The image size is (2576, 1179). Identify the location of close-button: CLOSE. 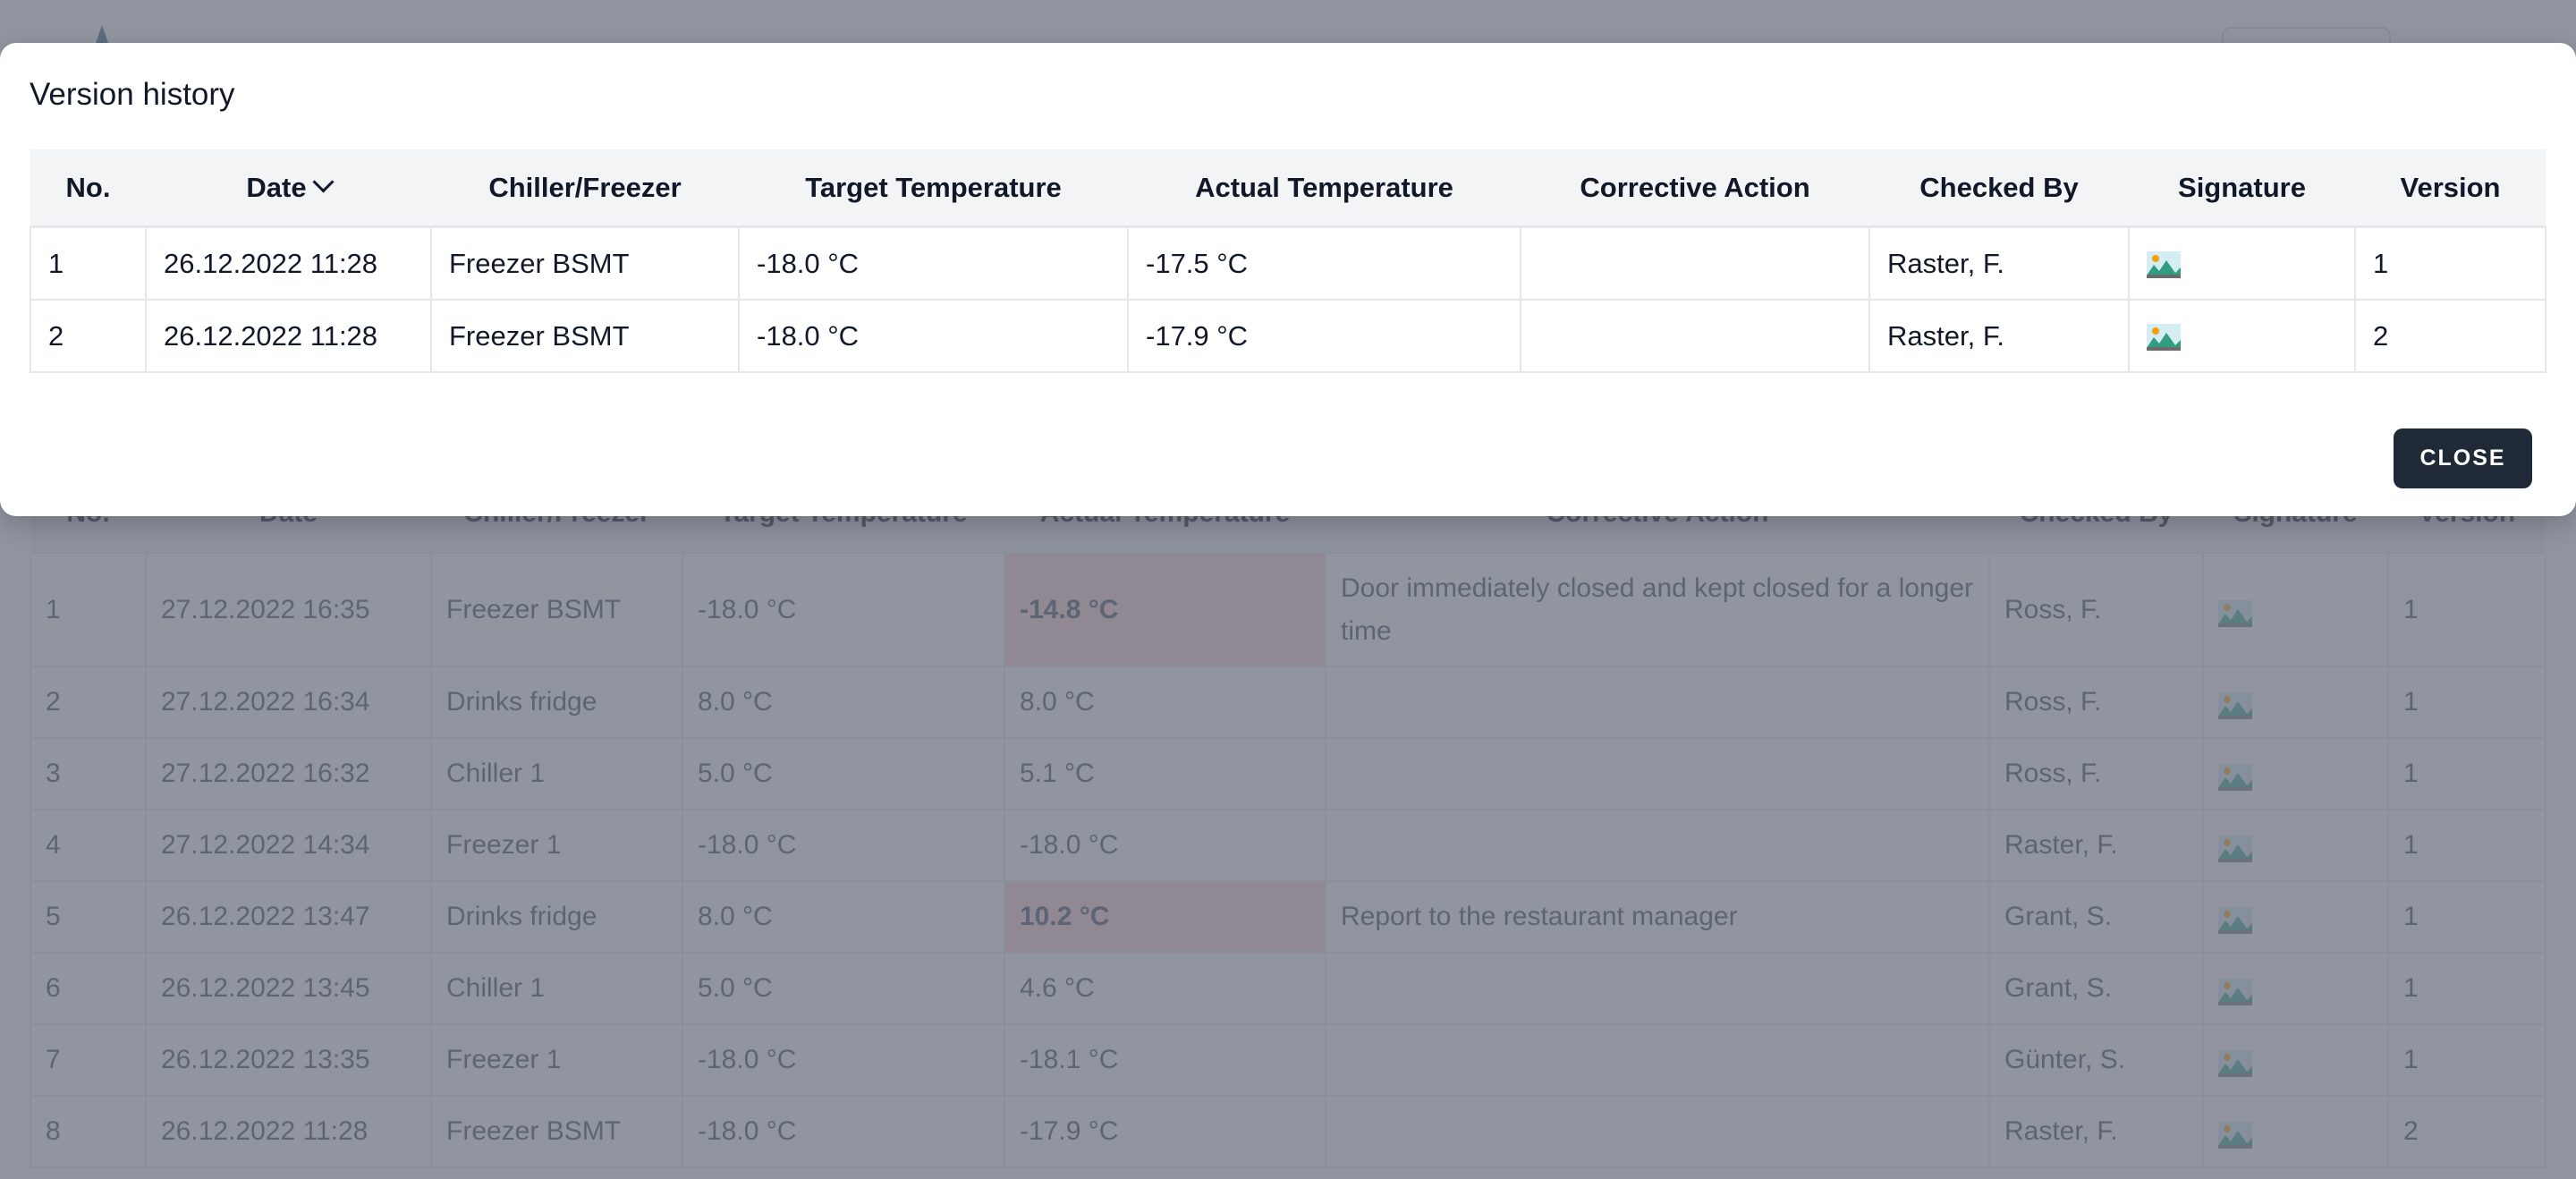
(2463, 458).